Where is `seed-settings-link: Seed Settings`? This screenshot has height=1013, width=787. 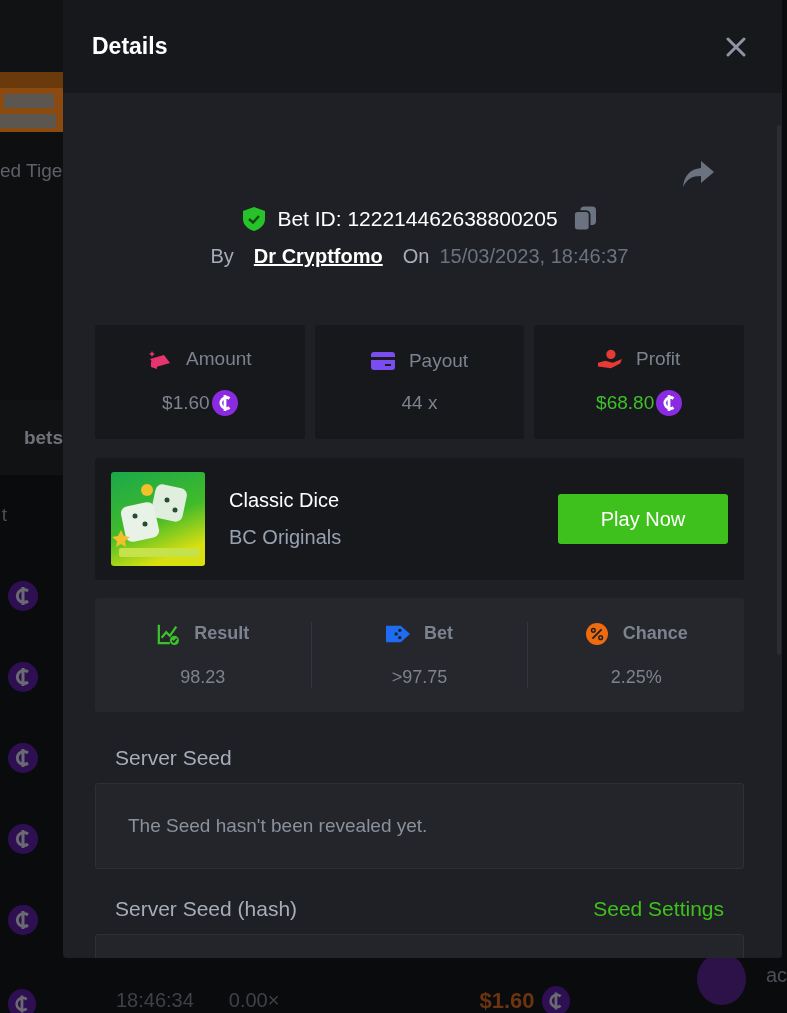
seed-settings-link: Seed Settings is located at coordinates (658, 909).